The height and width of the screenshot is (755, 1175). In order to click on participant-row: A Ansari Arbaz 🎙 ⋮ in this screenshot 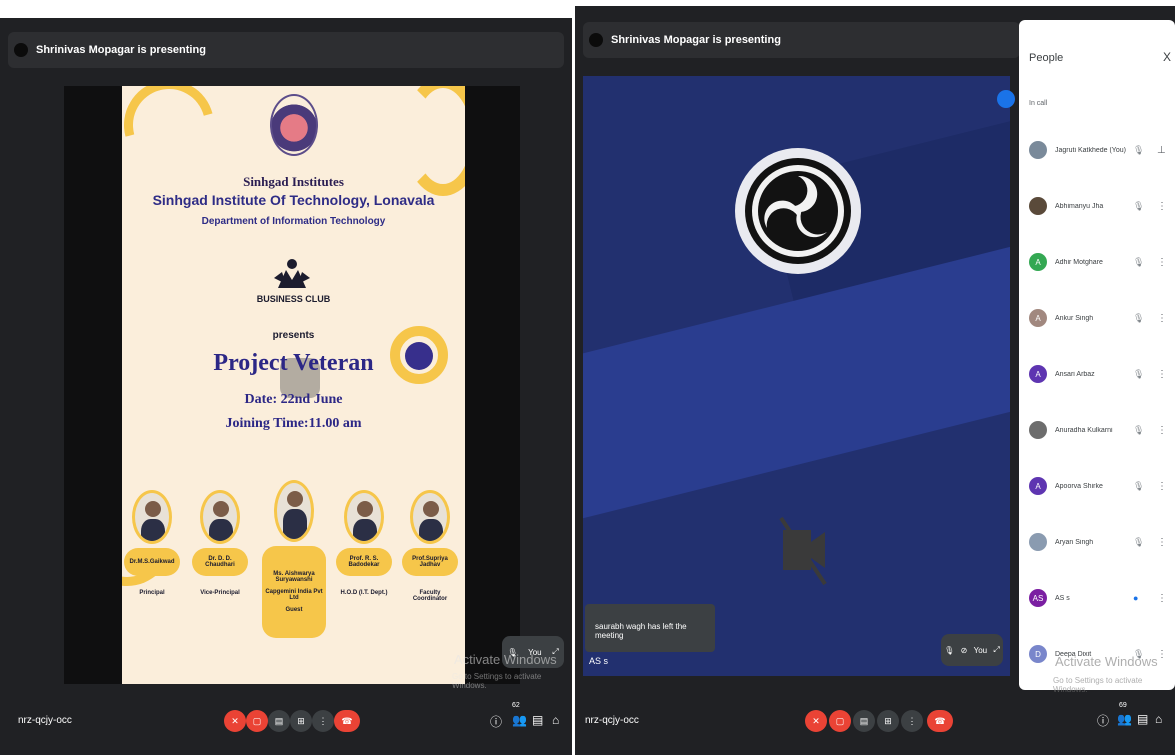, I will do `click(1100, 374)`.